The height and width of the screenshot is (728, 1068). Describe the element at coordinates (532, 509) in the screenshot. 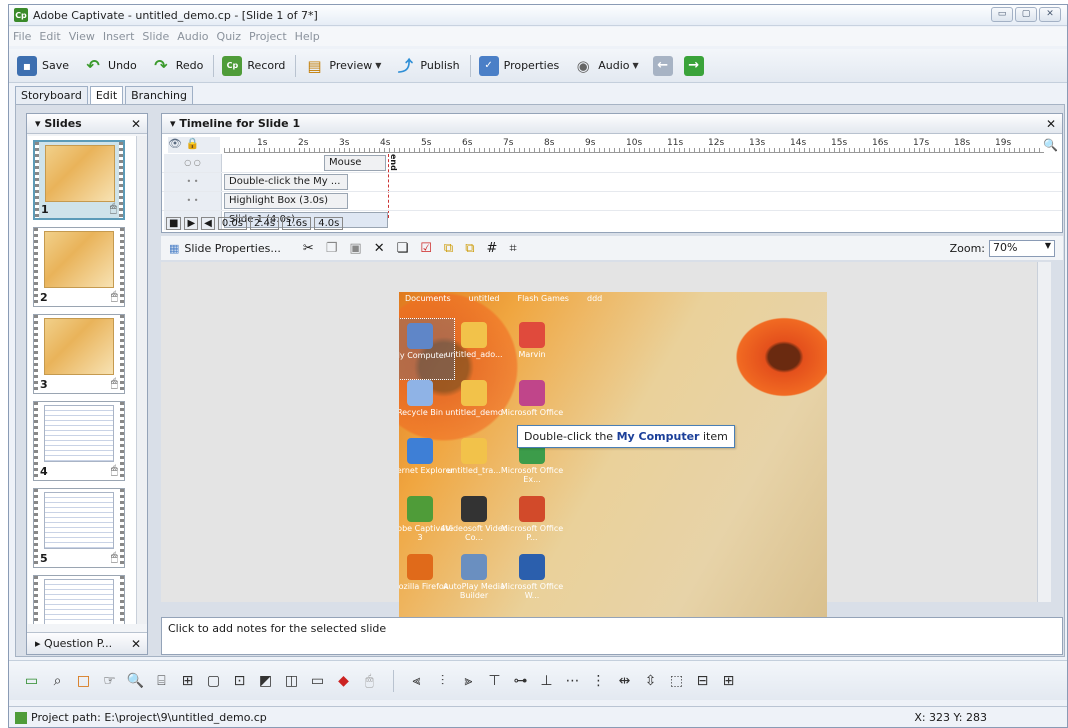

I see `powerpoint-icon` at that location.